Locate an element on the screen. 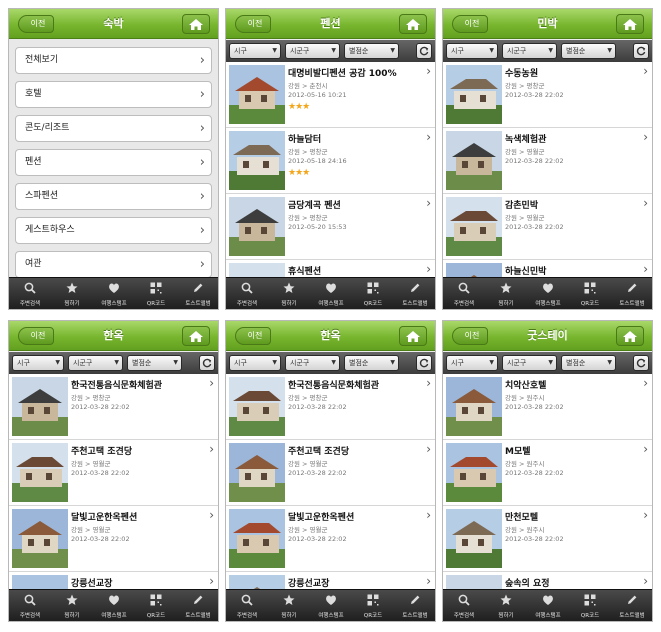  tab-label: 토스트앨범 is located at coordinates (415, 616).